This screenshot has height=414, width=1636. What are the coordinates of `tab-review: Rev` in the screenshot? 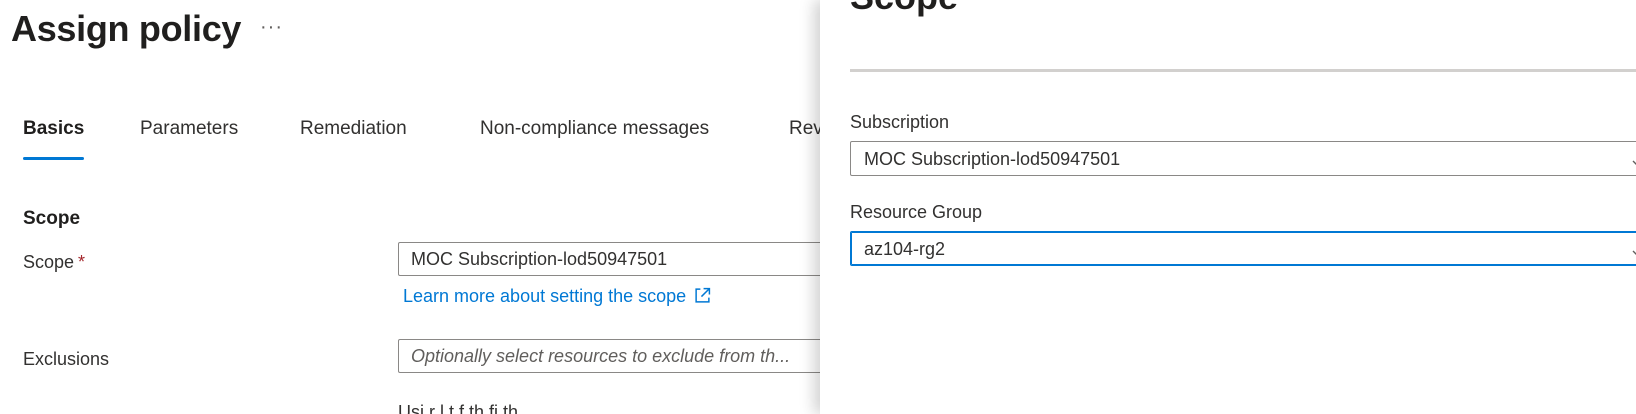 It's located at (806, 140).